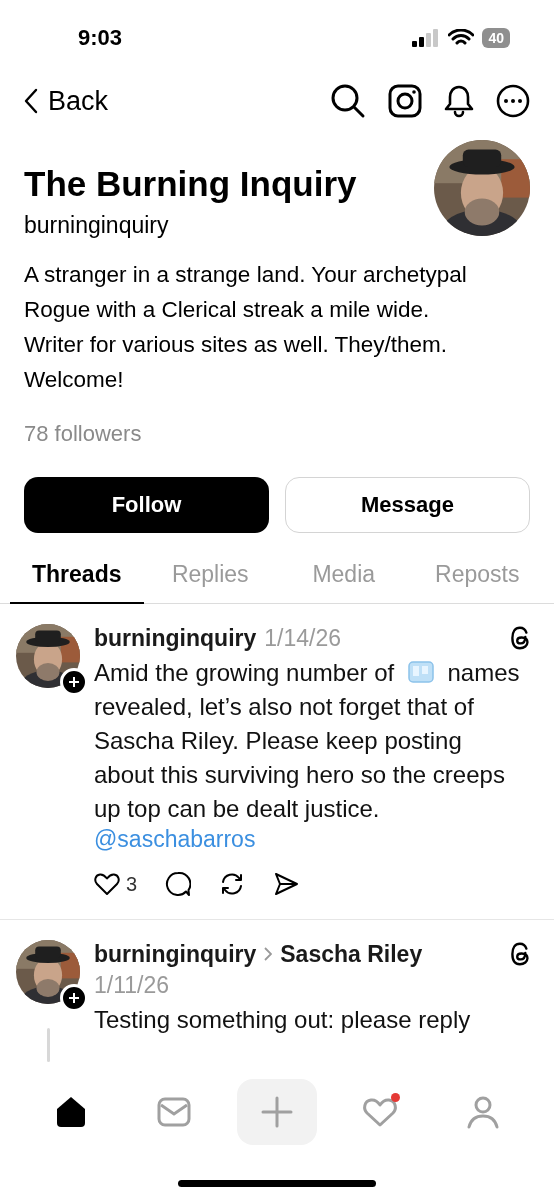 The width and height of the screenshot is (554, 1200). What do you see at coordinates (461, 38) in the screenshot?
I see `wifi-icon` at bounding box center [461, 38].